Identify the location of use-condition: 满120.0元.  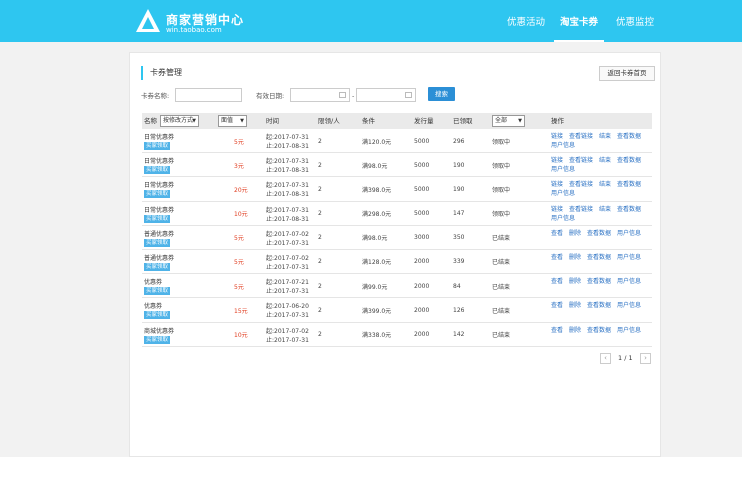
(377, 142).